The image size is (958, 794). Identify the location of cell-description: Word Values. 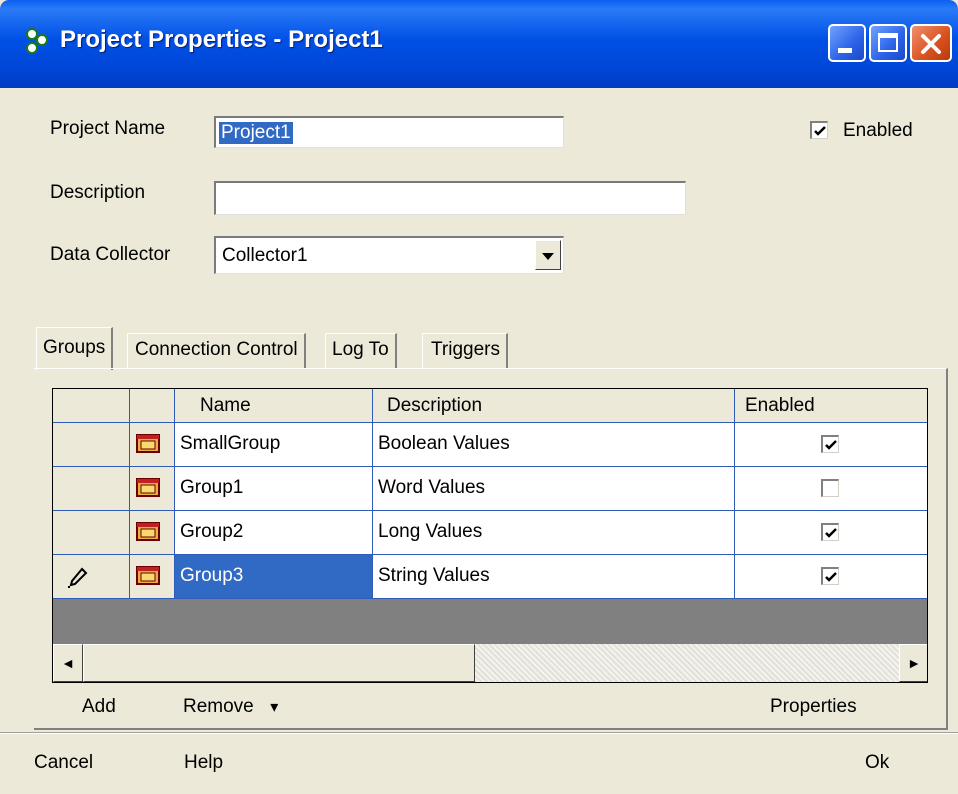
(554, 489).